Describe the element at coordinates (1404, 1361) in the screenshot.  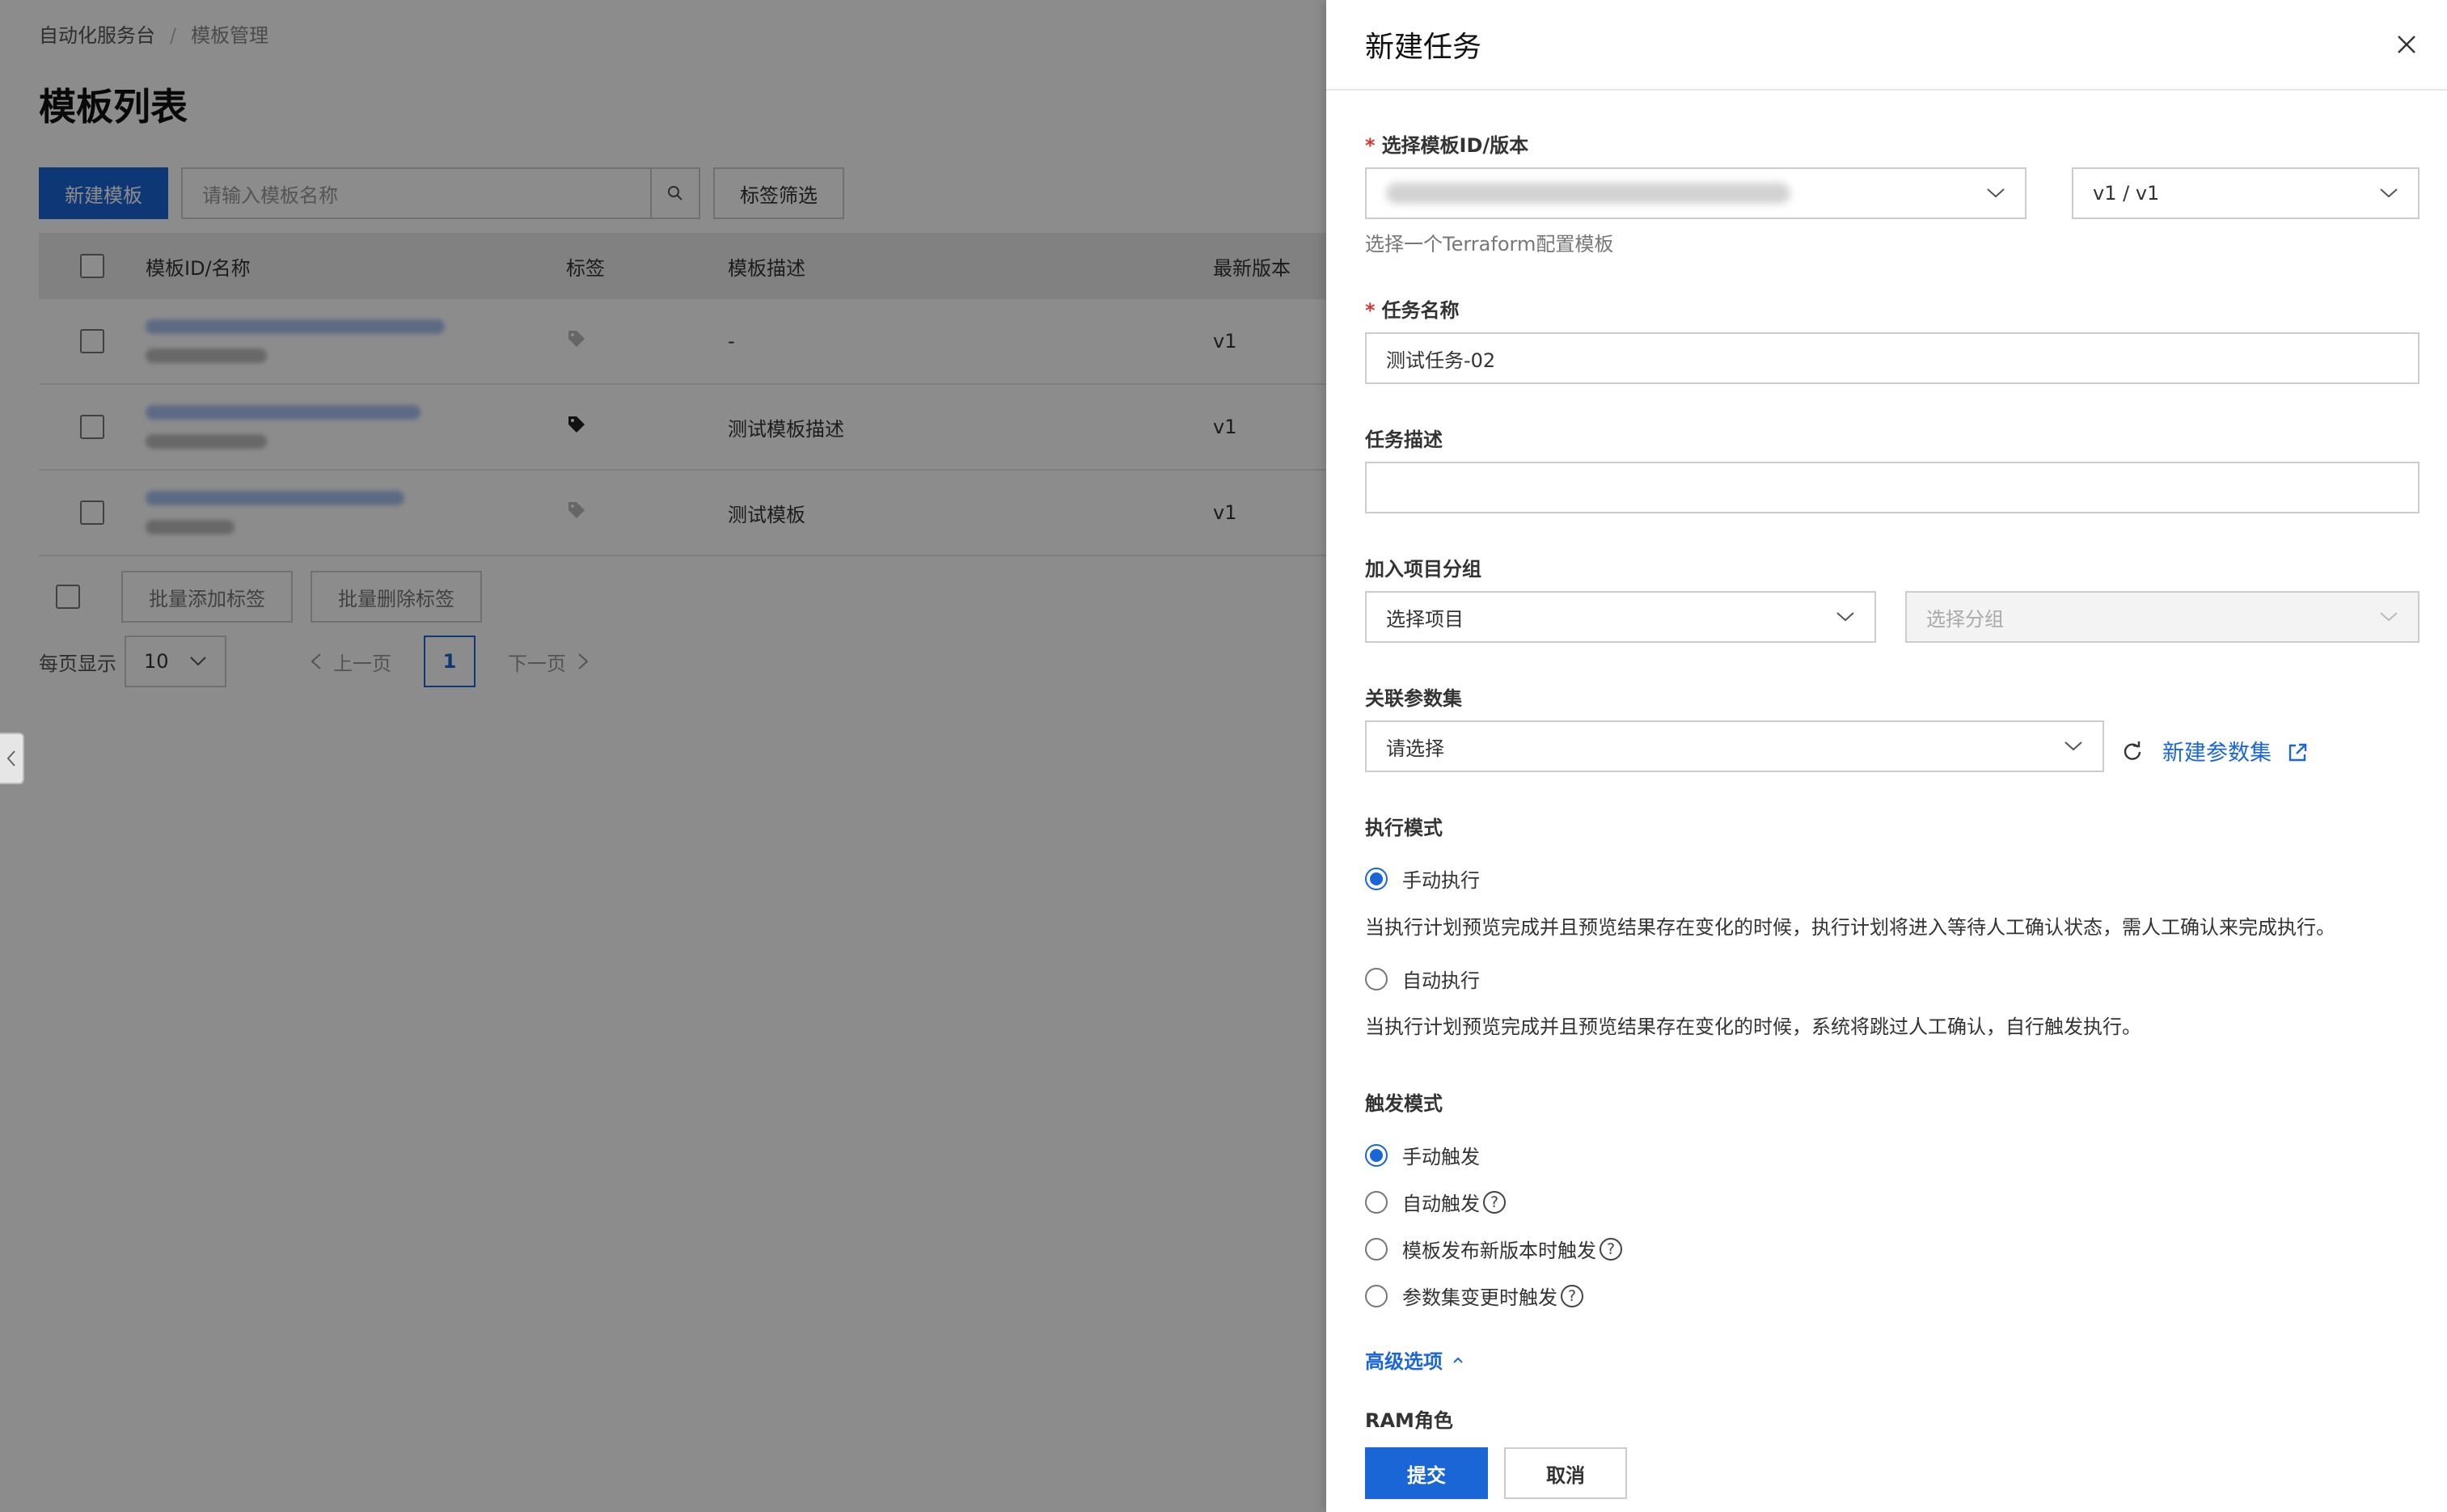
I see `advanced-label: 高级选项` at that location.